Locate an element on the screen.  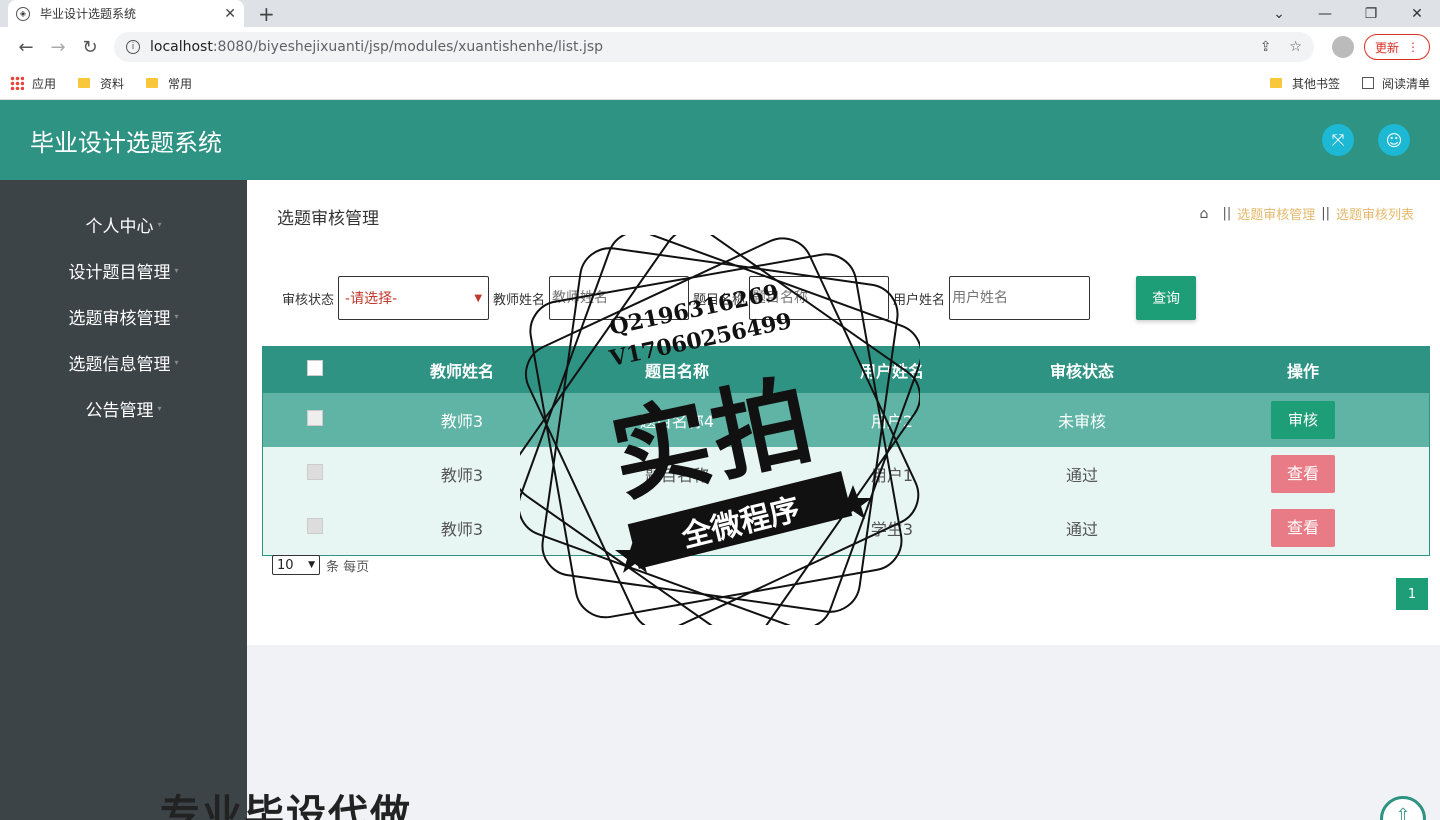
query-button: 查询 is located at coordinates (1166, 298).